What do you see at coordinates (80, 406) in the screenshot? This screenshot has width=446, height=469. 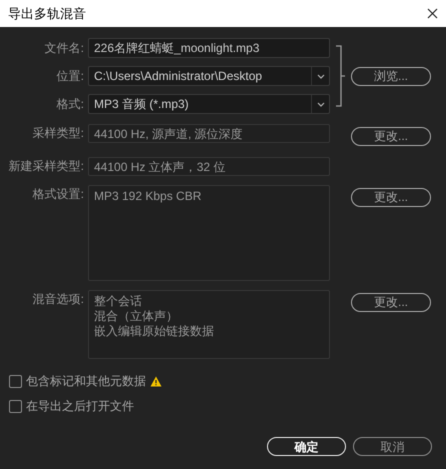 I see `checkbox-label: 在导出之后打开文件` at bounding box center [80, 406].